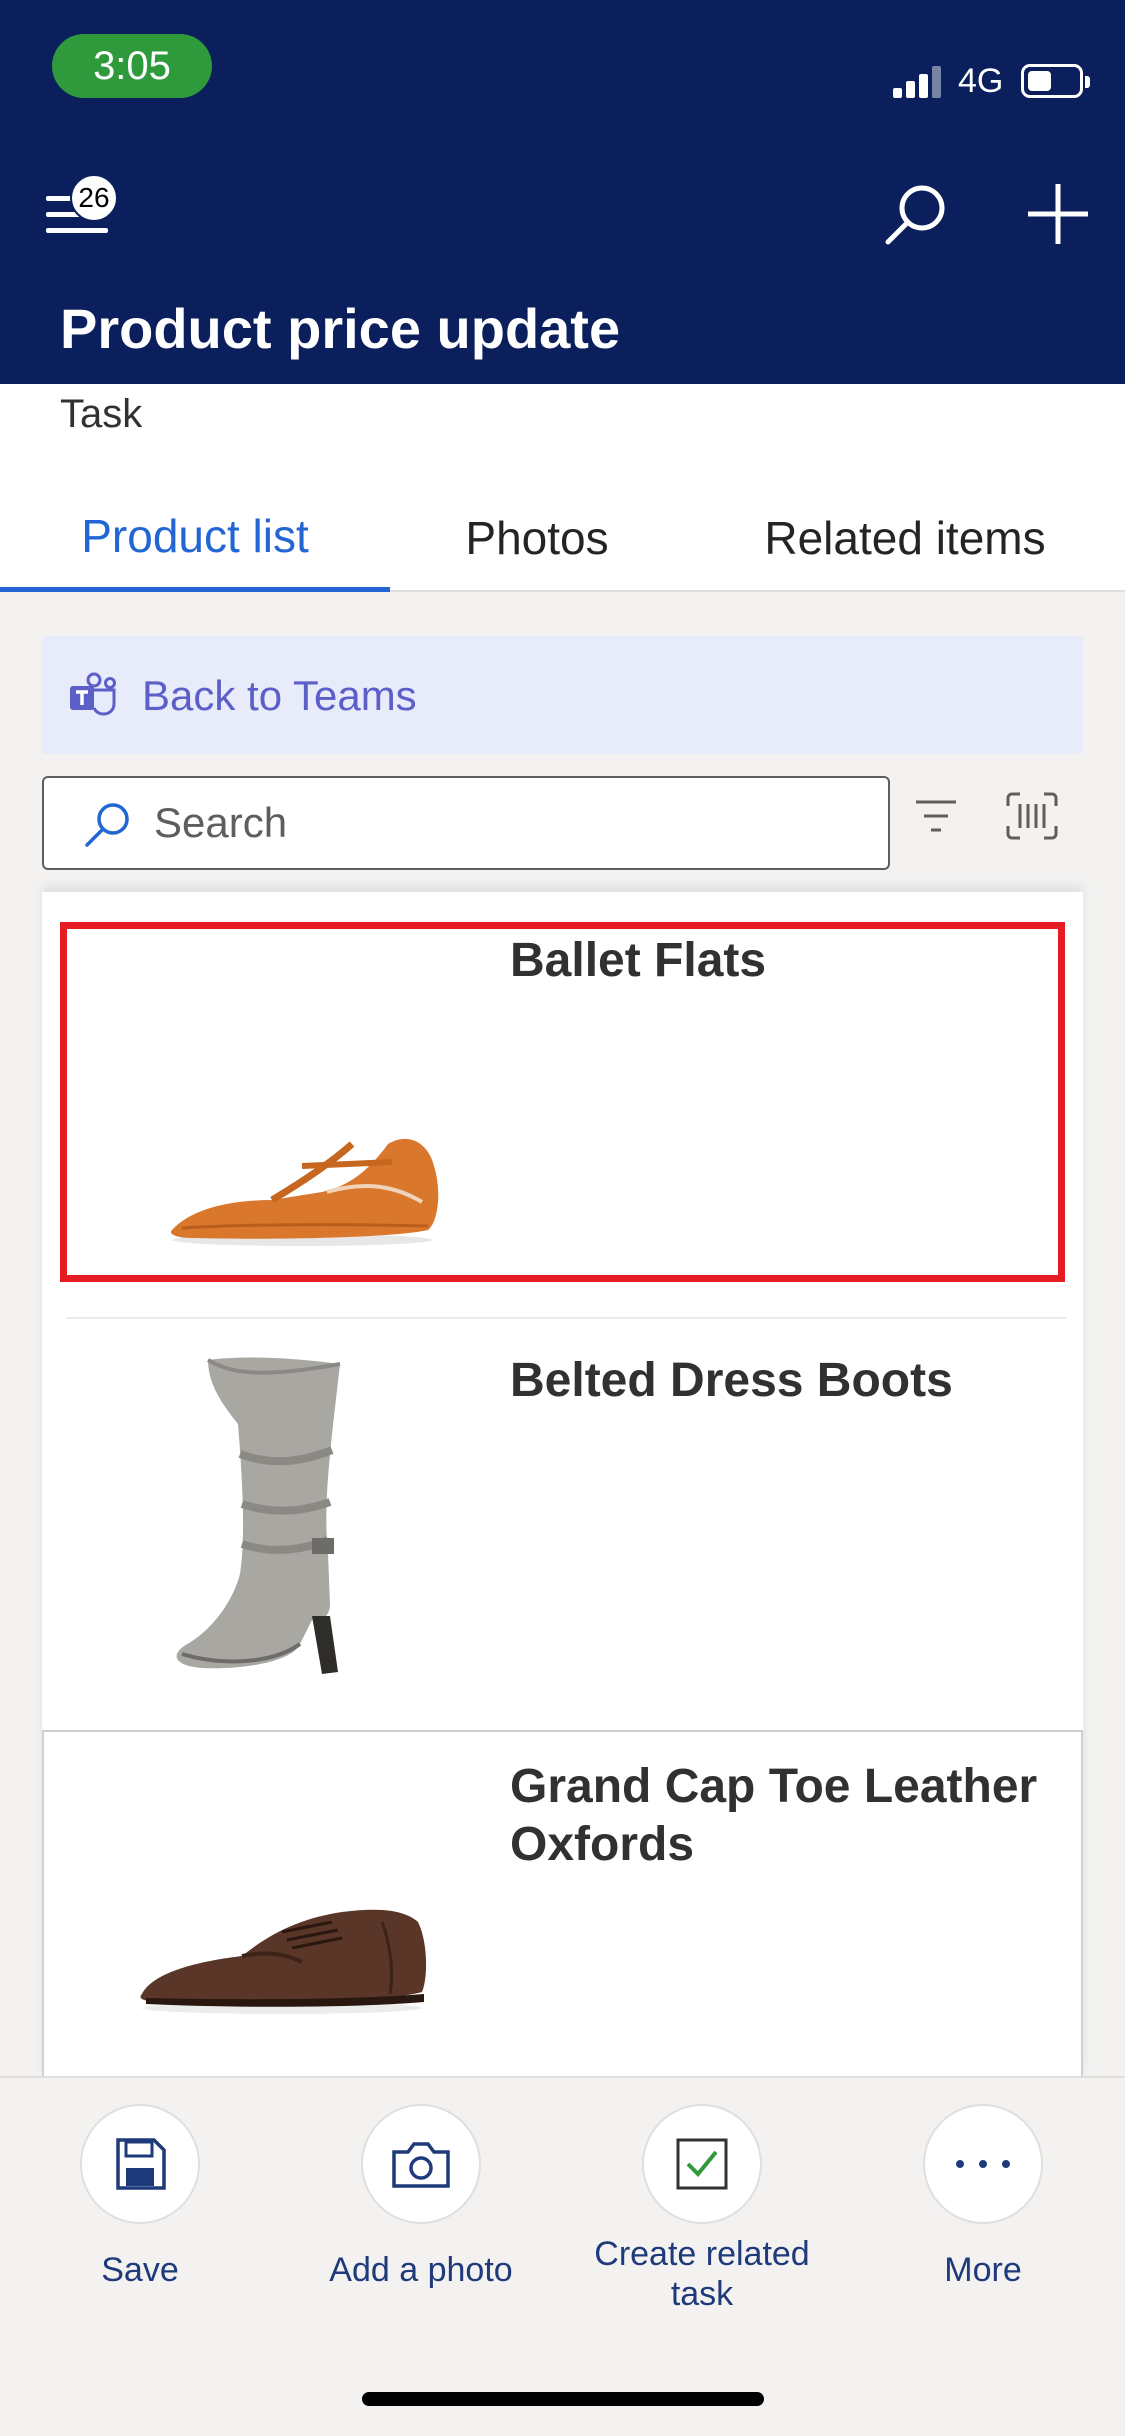 This screenshot has width=1125, height=2436. Describe the element at coordinates (421, 2197) in the screenshot. I see `add-photo-button: Add a photo` at that location.